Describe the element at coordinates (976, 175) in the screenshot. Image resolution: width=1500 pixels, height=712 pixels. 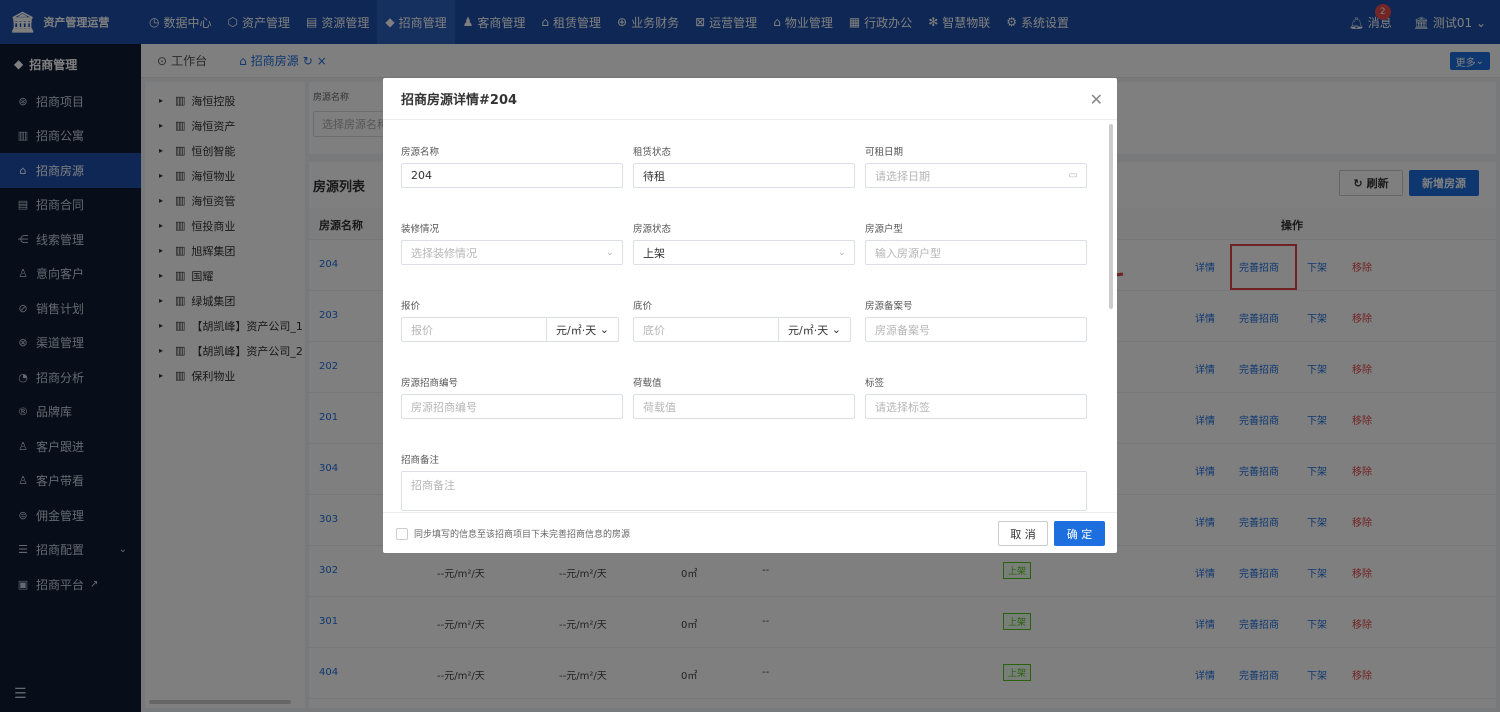
I see `rent-date-picker: 请选择日期 ▭` at that location.